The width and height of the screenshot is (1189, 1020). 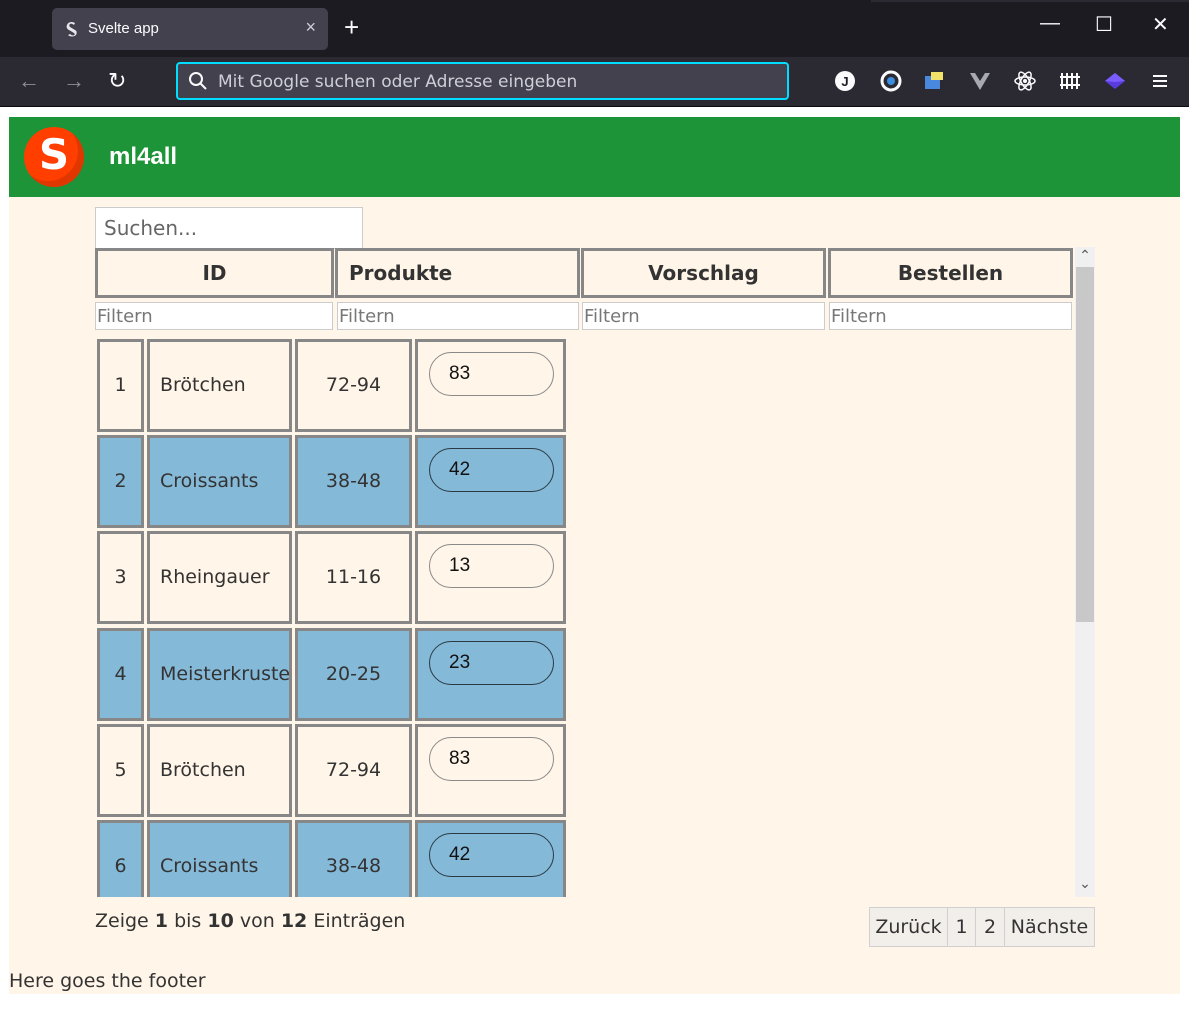 What do you see at coordinates (491, 663) in the screenshot?
I see `order-input: 23` at bounding box center [491, 663].